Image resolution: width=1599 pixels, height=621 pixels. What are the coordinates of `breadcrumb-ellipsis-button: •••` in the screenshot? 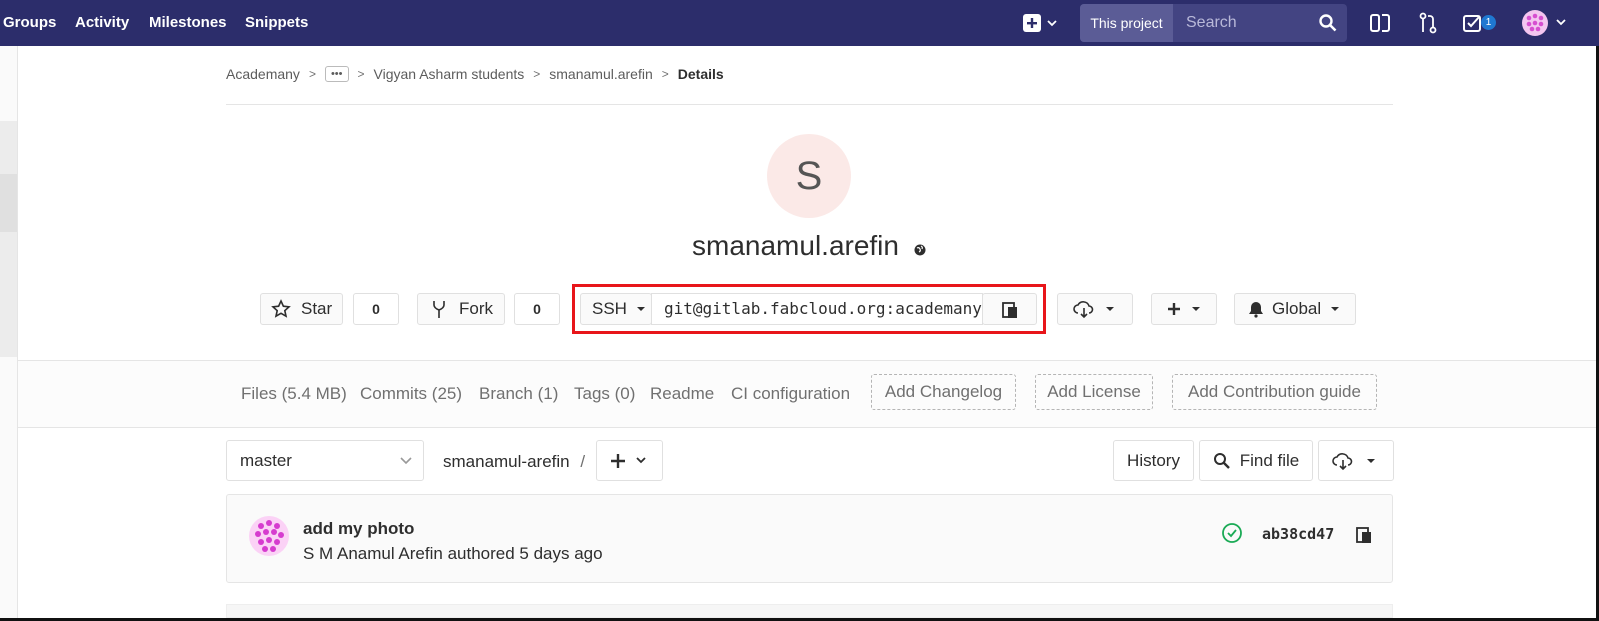 It's located at (336, 74).